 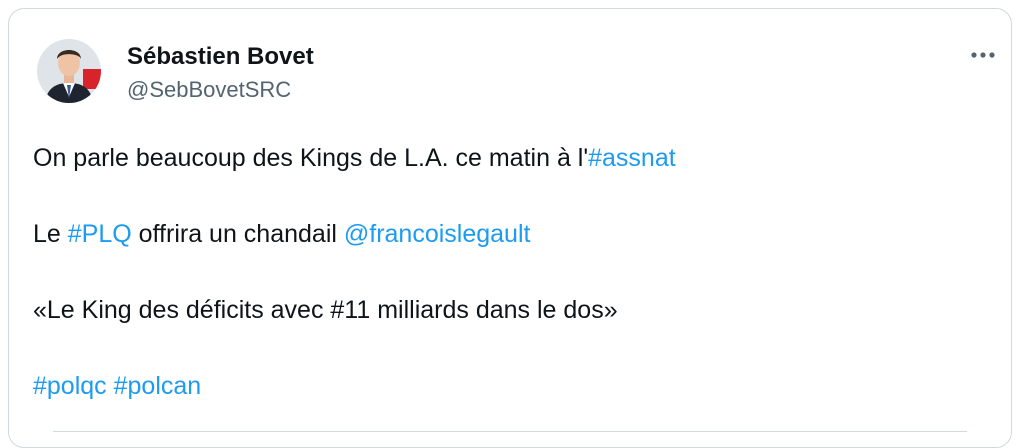 I want to click on more-horizontal-icon, so click(x=983, y=55).